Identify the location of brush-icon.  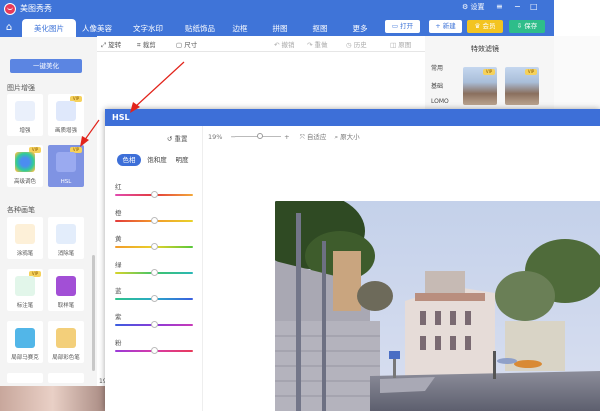
(25, 234).